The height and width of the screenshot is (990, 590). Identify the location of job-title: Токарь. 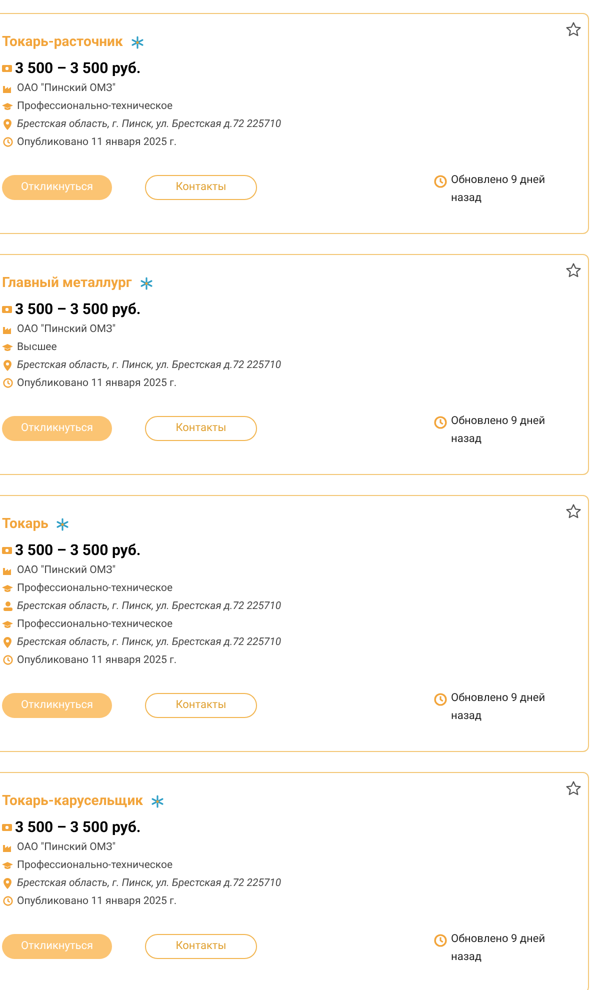
(25, 524).